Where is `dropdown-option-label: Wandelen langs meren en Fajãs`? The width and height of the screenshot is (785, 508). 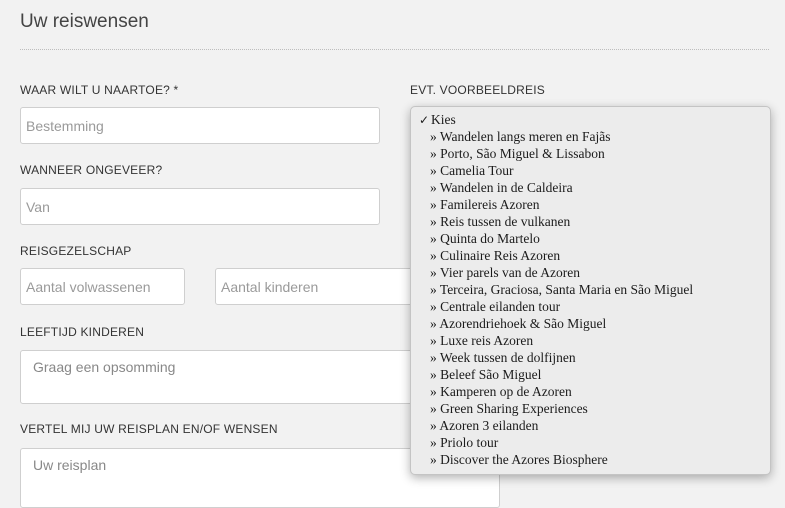
dropdown-option-label: Wandelen langs meren en Fajãs is located at coordinates (525, 136).